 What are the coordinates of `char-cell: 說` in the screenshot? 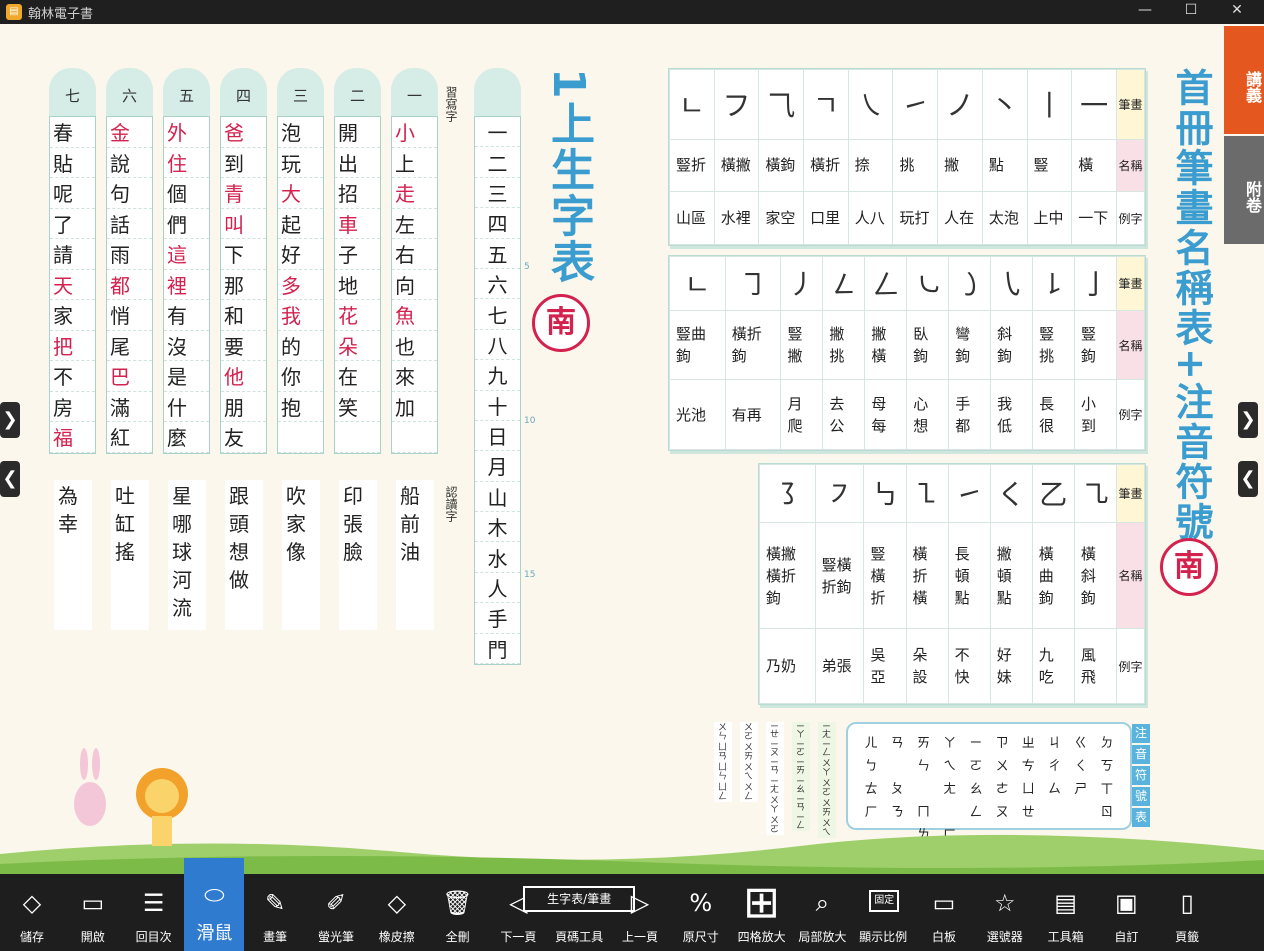 It's located at (129, 163).